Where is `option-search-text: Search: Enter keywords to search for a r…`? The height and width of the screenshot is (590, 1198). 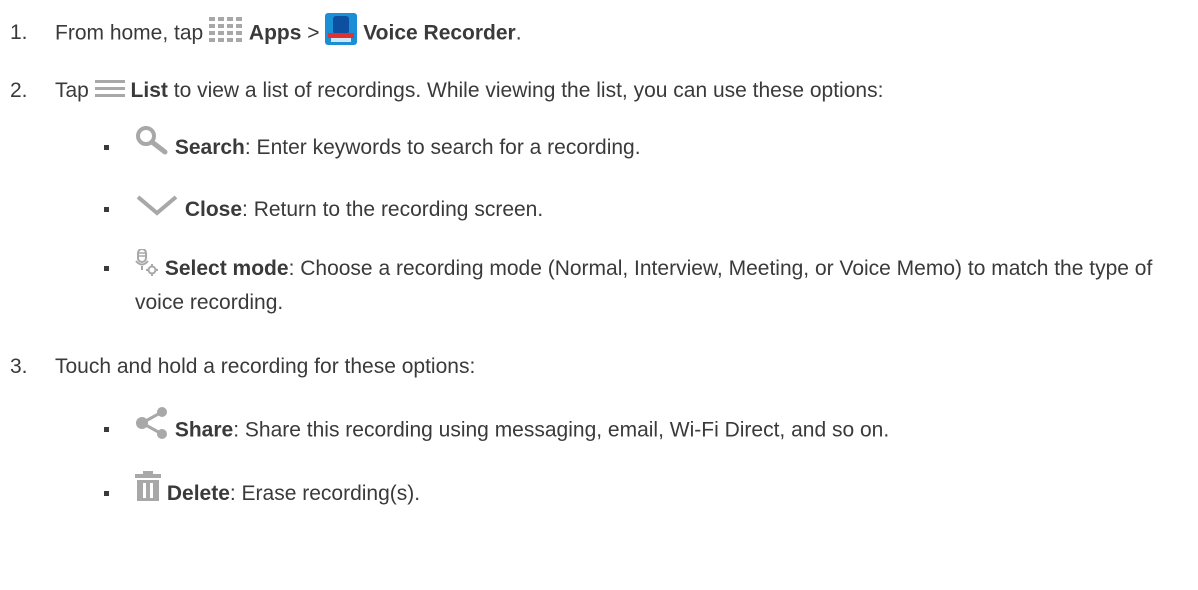
option-search-text: Search: Enter keywords to search for a r… is located at coordinates (388, 144).